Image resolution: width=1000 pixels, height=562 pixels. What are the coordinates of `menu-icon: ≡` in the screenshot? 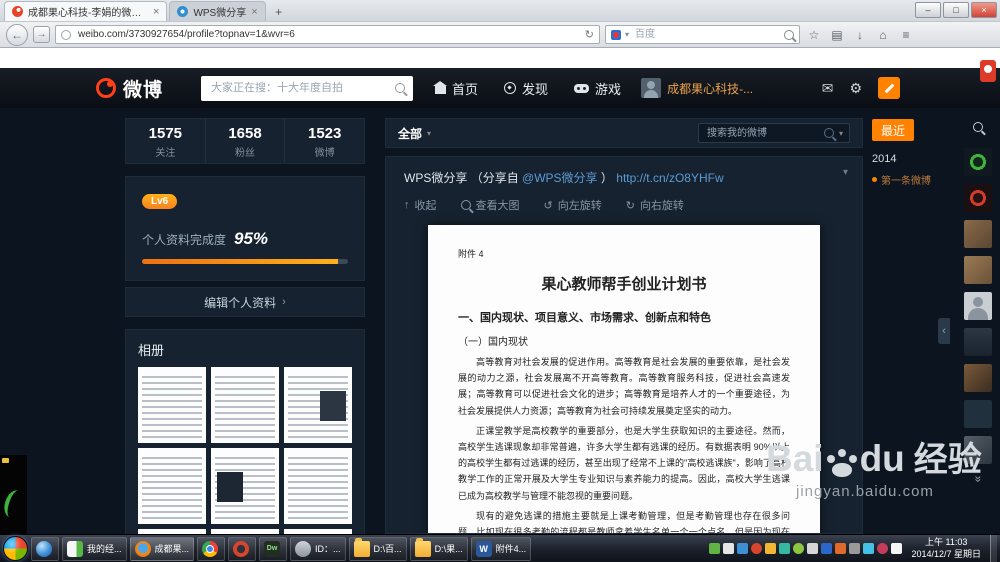 It's located at (906, 35).